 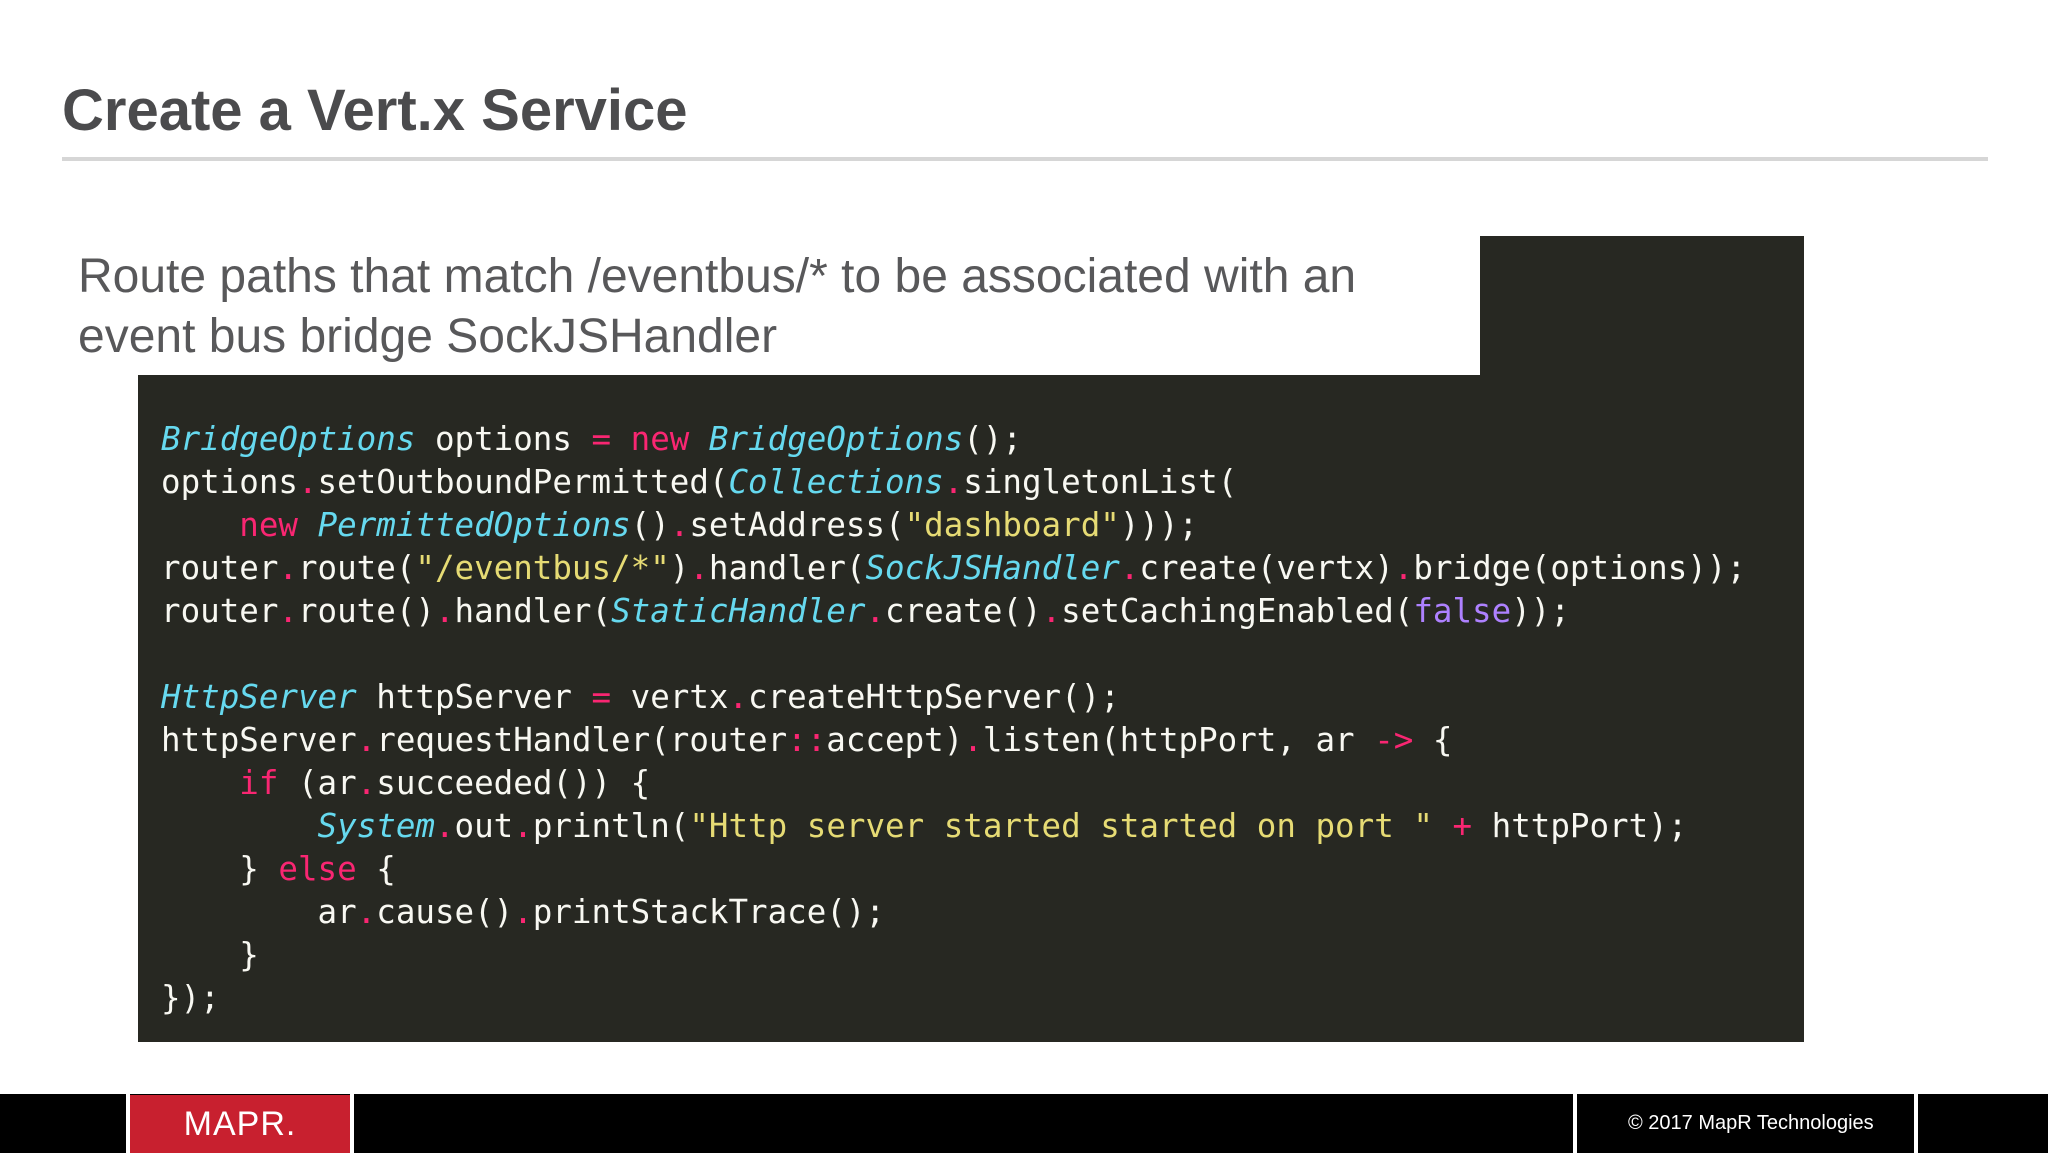 I want to click on code-line: if (ar.succeeded()) {, so click(x=953, y=783).